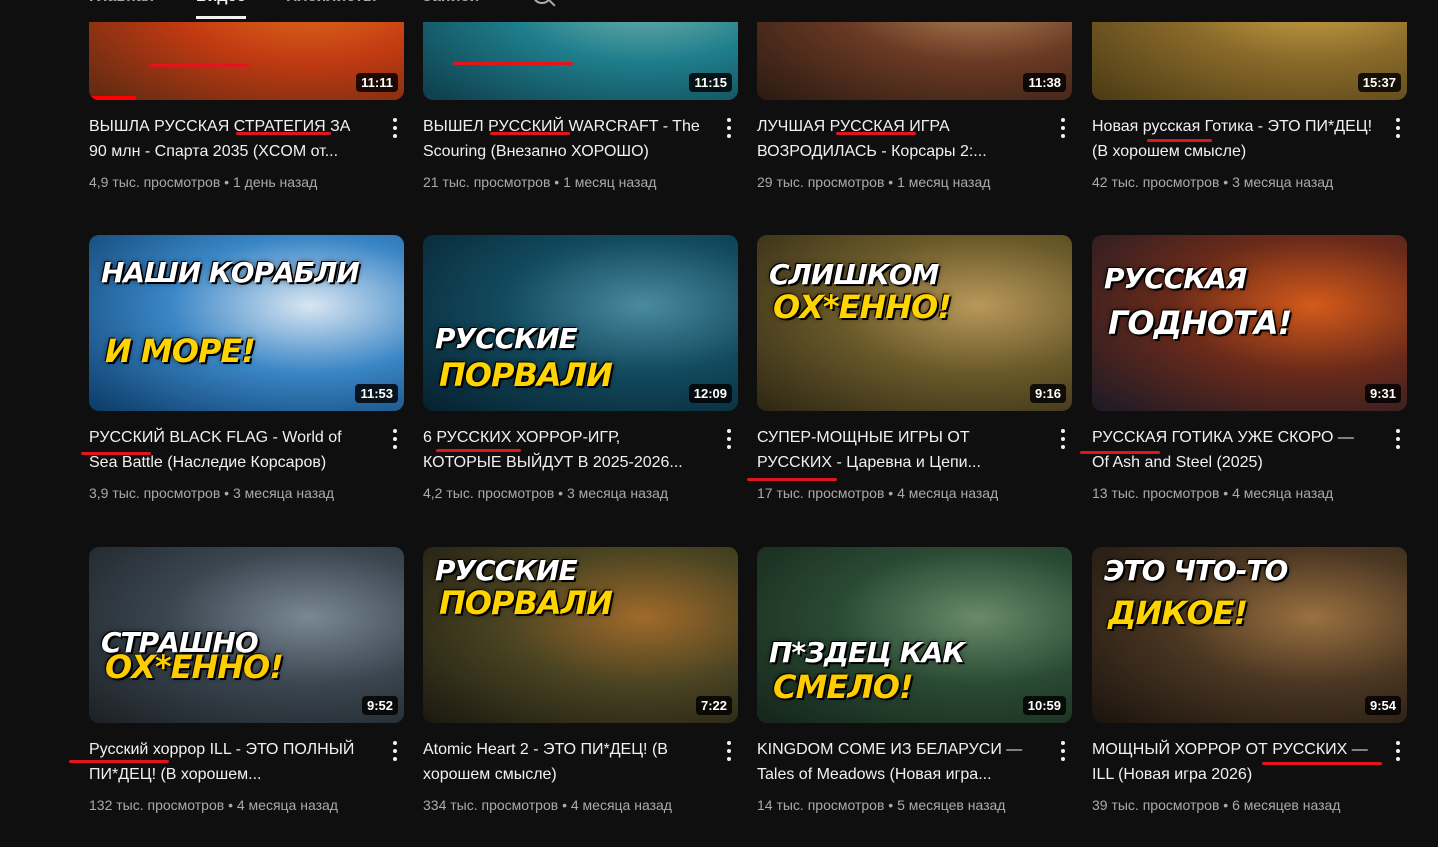 This screenshot has width=1438, height=847. What do you see at coordinates (121, 8) in the screenshot?
I see `tab-home: Главная` at bounding box center [121, 8].